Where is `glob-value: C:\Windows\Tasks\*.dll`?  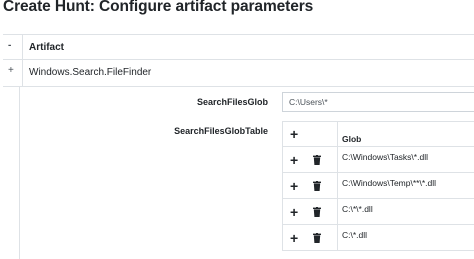 glob-value: C:\Windows\Tasks\*.dll is located at coordinates (385, 157).